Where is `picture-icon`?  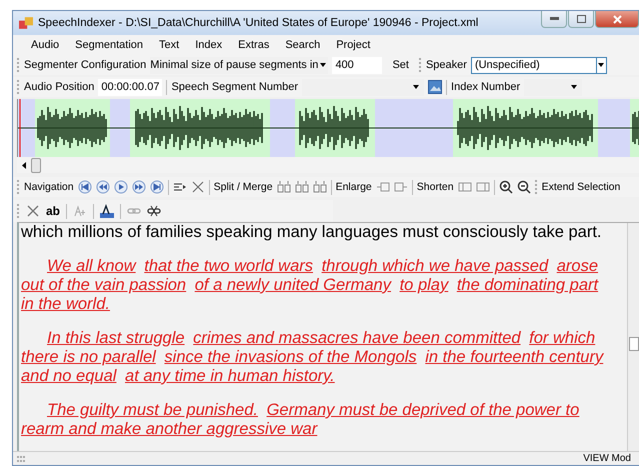 picture-icon is located at coordinates (435, 87).